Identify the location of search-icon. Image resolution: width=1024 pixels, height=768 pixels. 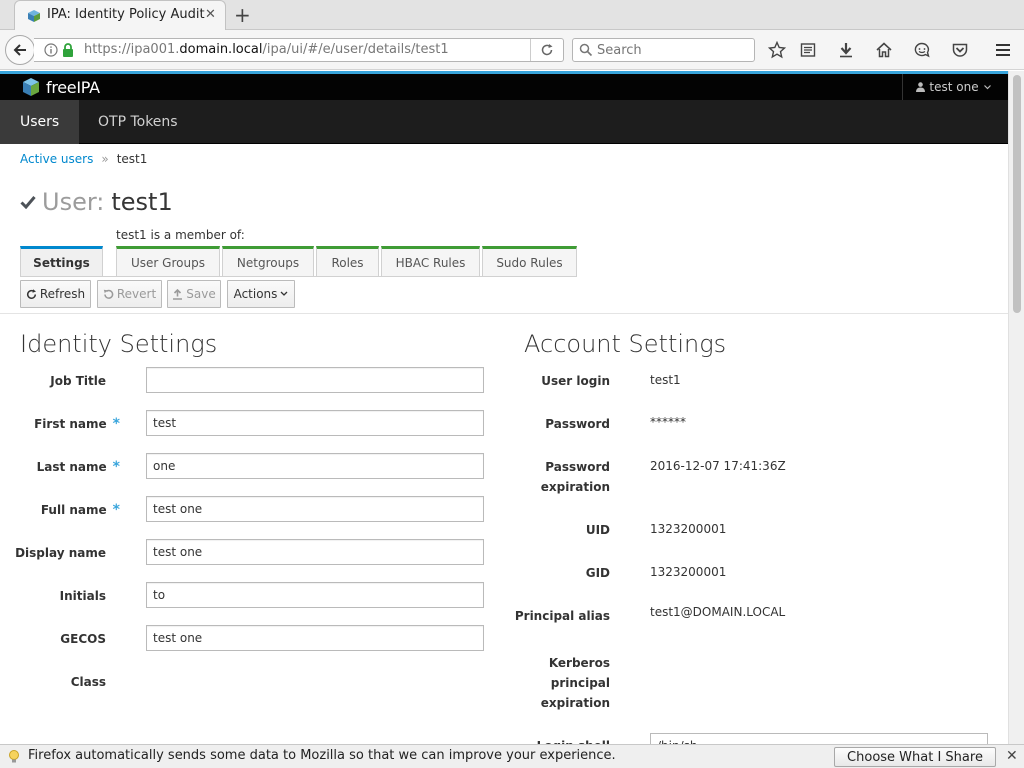
(586, 50).